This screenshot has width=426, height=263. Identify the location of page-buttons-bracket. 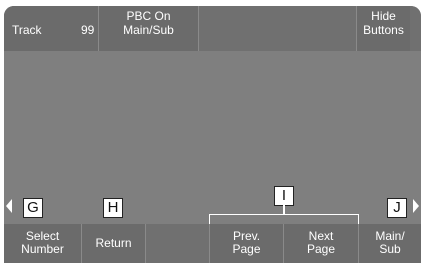
(284, 219).